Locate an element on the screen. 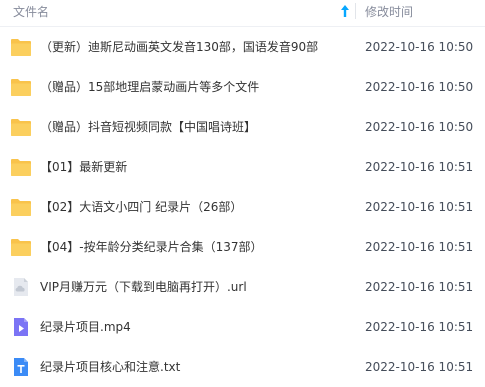 This screenshot has width=485, height=387. file-row-folder: 【02】大语文小四门 纪录片（26部） 2022-10-16 10:51 is located at coordinates (242, 207).